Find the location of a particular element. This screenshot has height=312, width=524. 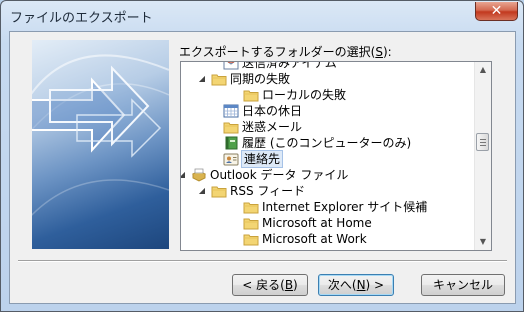

tree-node-label: 迷惑メール is located at coordinates (272, 127).